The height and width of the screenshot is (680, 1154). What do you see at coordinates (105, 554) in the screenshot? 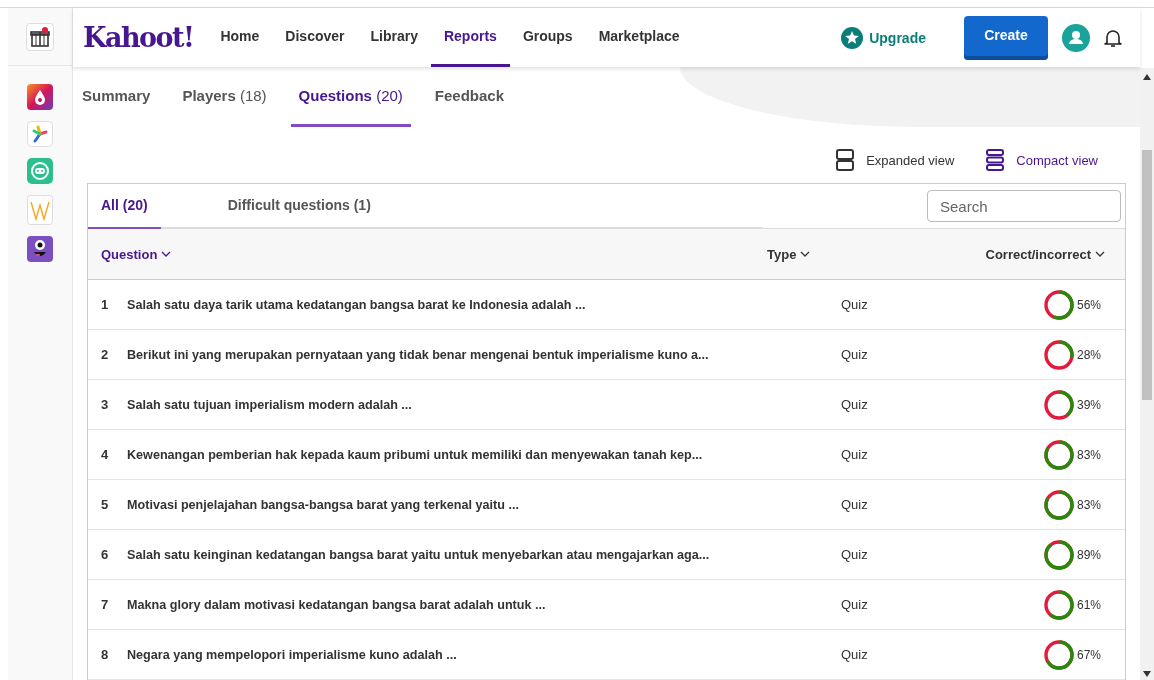
I see `row-number: 6` at bounding box center [105, 554].